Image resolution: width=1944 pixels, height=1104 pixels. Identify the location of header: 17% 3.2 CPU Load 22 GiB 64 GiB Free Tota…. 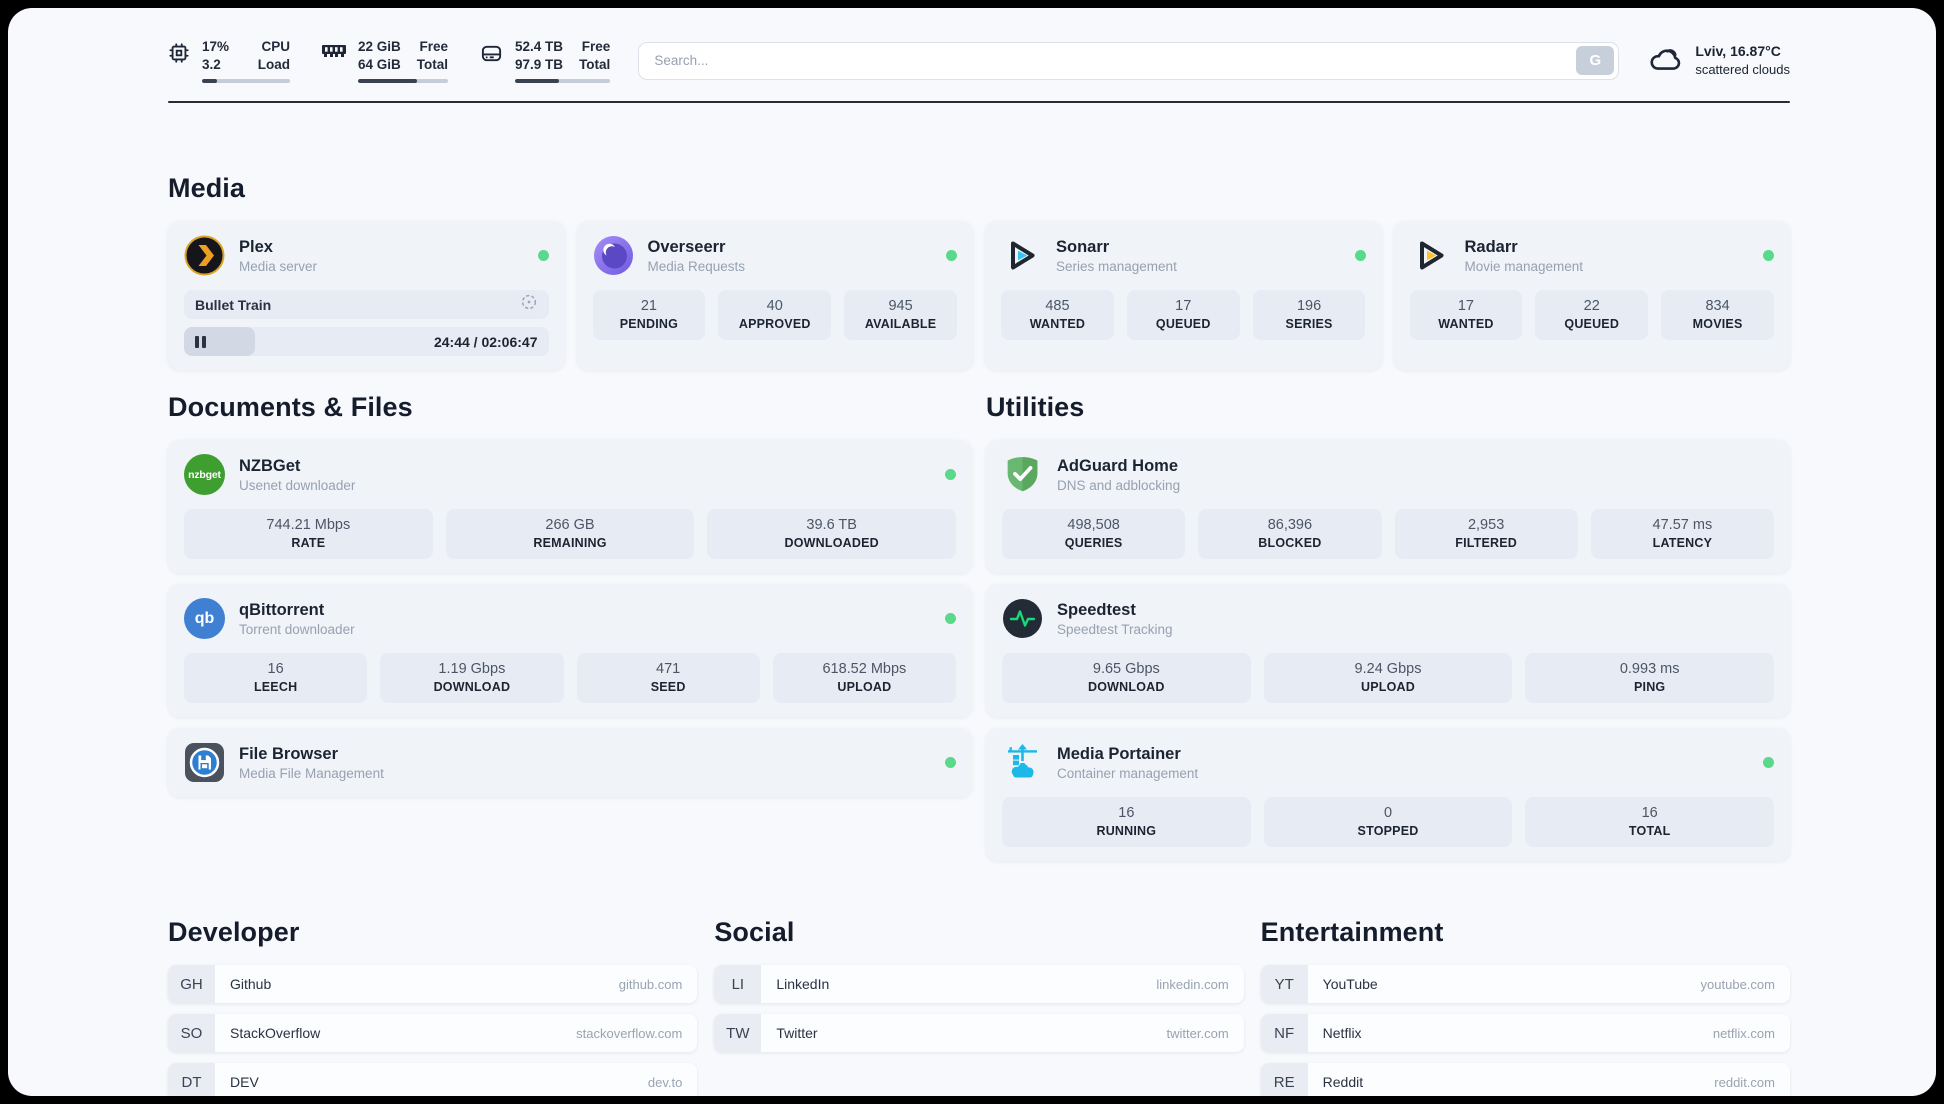
(979, 61).